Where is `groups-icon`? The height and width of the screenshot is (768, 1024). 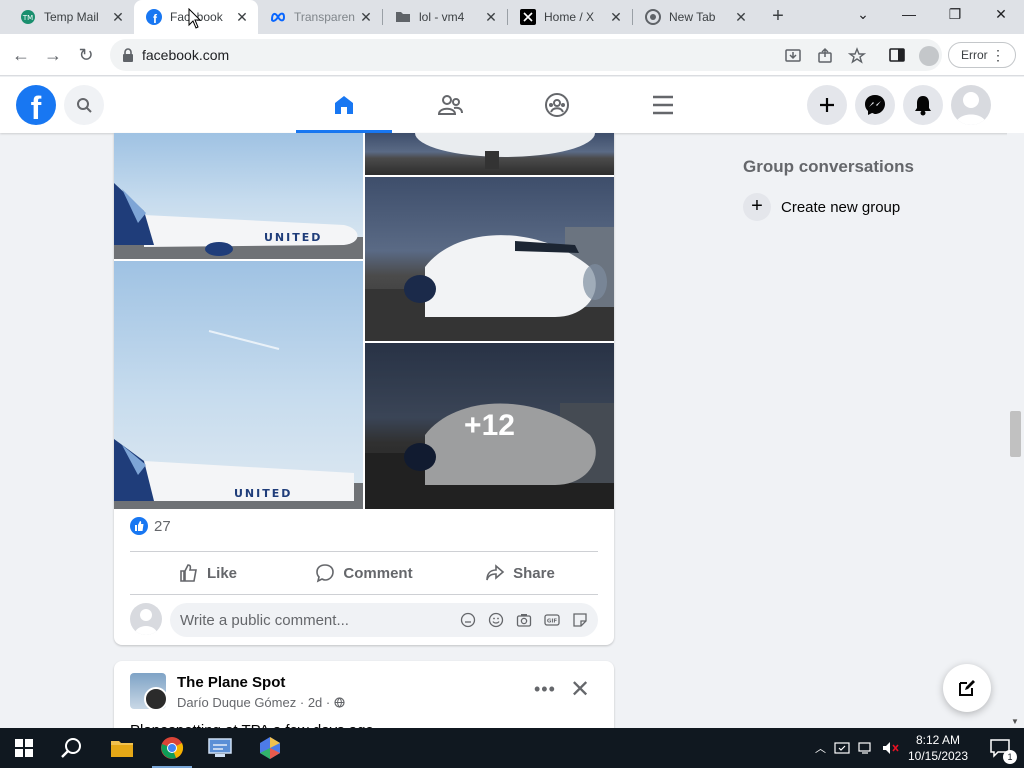
groups-icon is located at coordinates (557, 105).